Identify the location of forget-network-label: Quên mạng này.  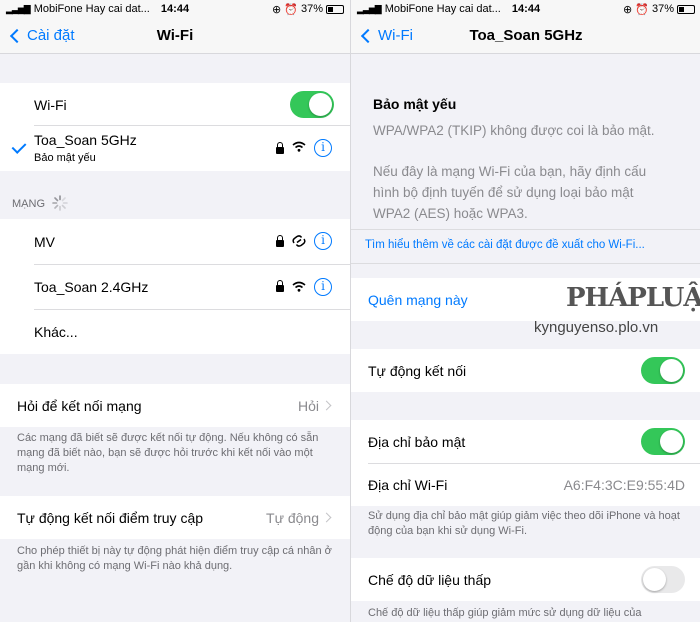
(418, 299).